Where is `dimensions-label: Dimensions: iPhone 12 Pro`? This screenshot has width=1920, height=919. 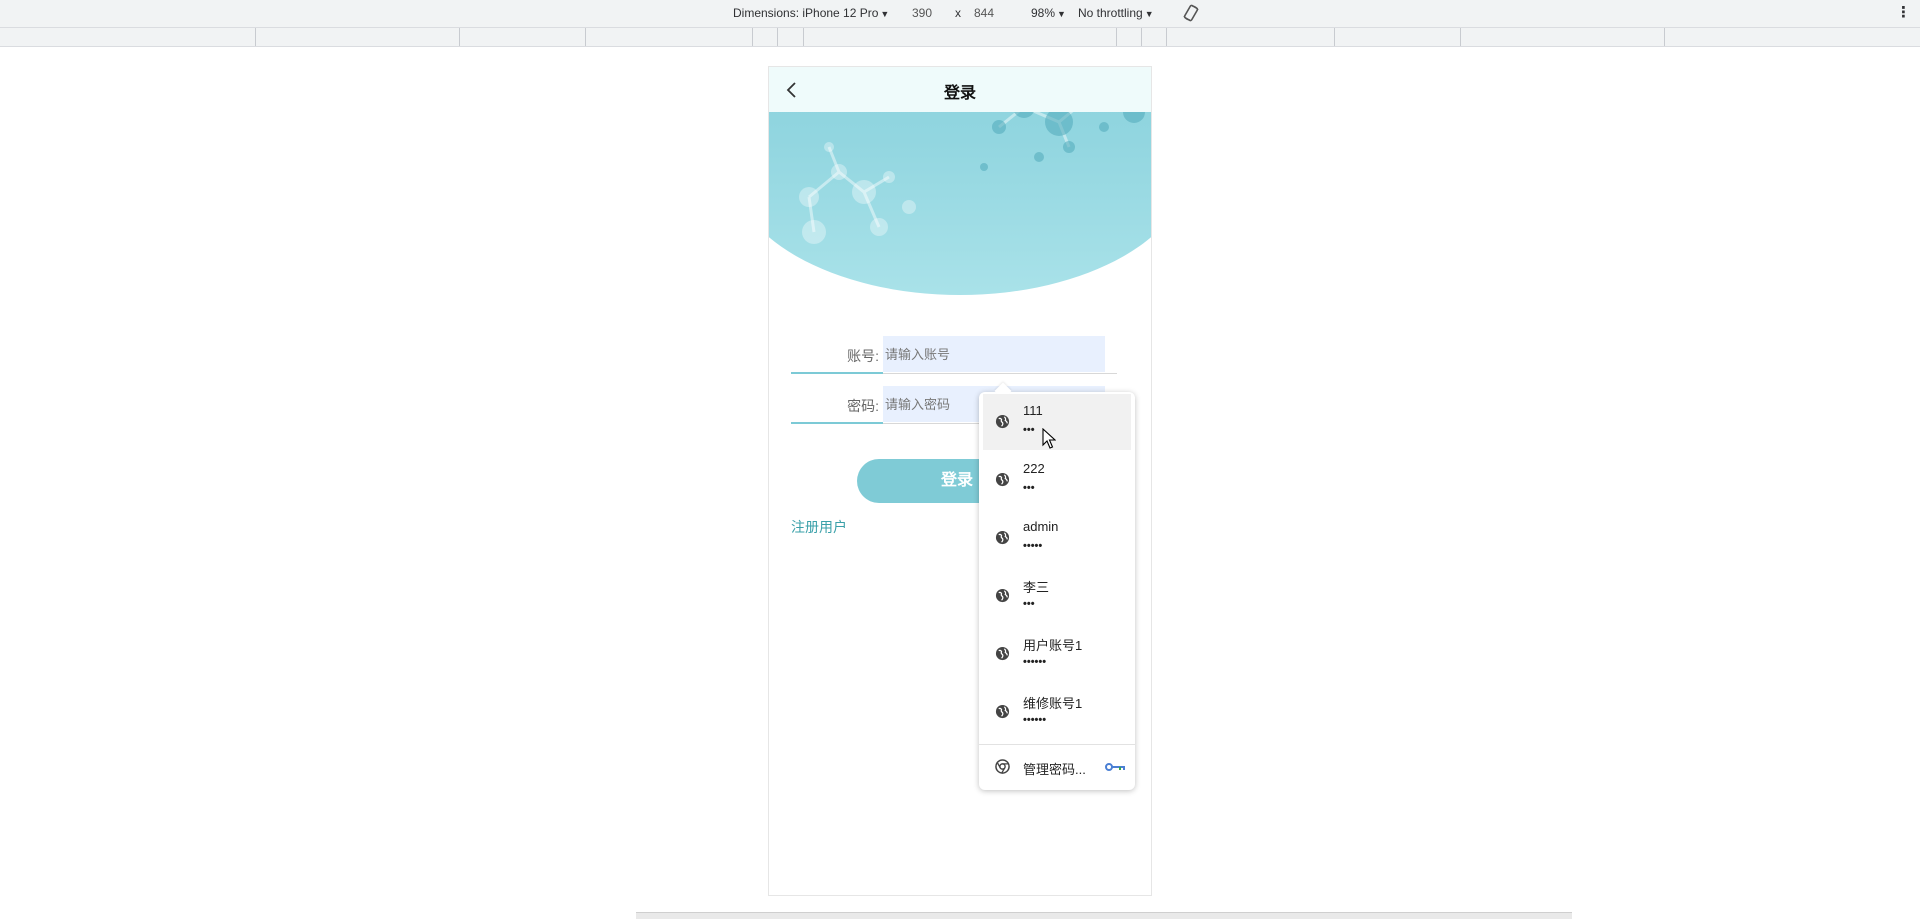 dimensions-label: Dimensions: iPhone 12 Pro is located at coordinates (806, 13).